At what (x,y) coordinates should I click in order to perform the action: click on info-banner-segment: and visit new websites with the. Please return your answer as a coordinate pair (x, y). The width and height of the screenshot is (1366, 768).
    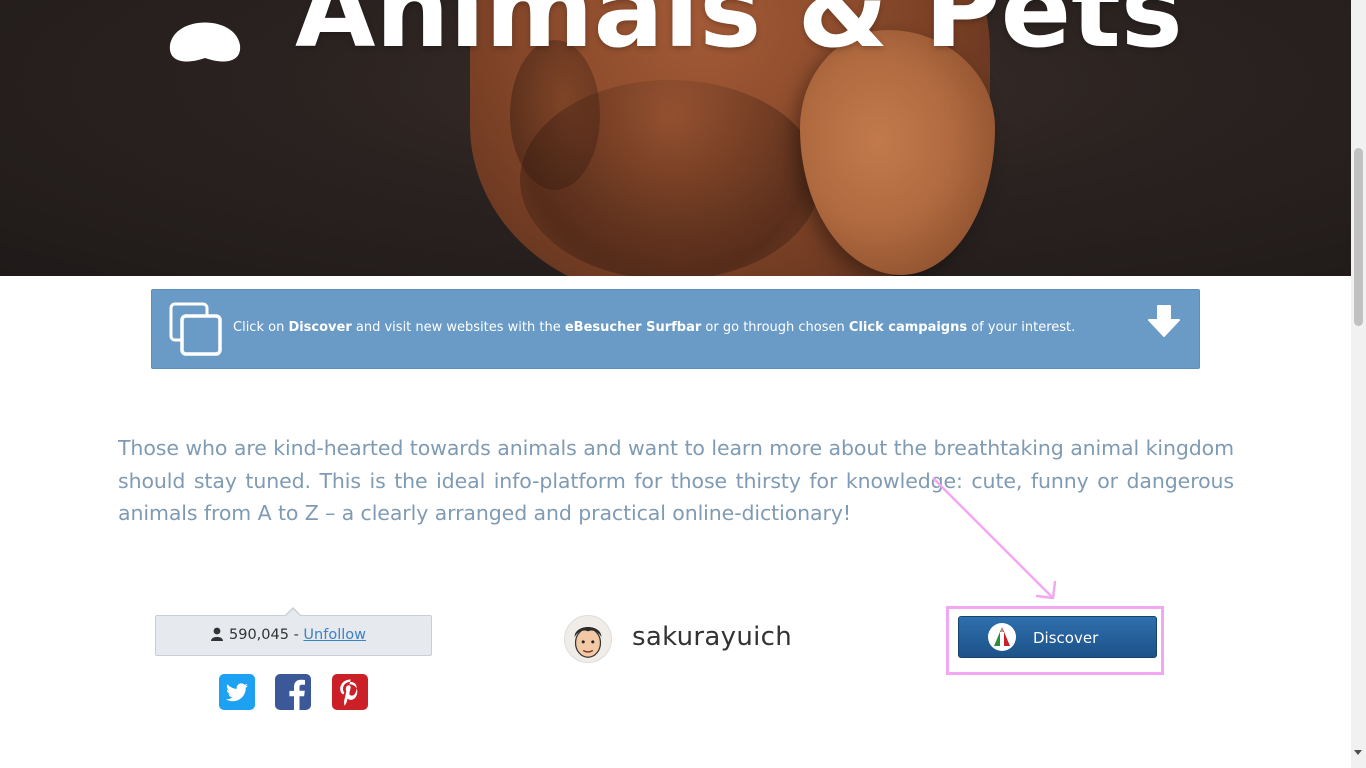
    Looking at the image, I should click on (458, 327).